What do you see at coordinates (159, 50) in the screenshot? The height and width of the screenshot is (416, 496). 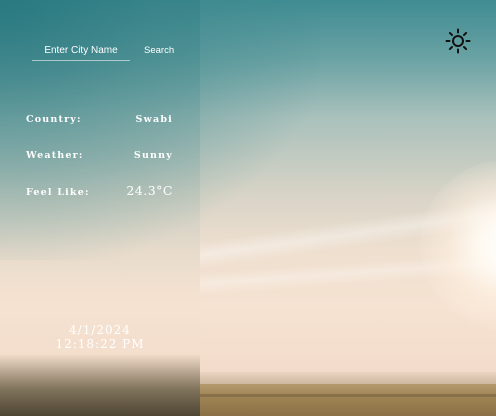 I see `search-button: Search` at bounding box center [159, 50].